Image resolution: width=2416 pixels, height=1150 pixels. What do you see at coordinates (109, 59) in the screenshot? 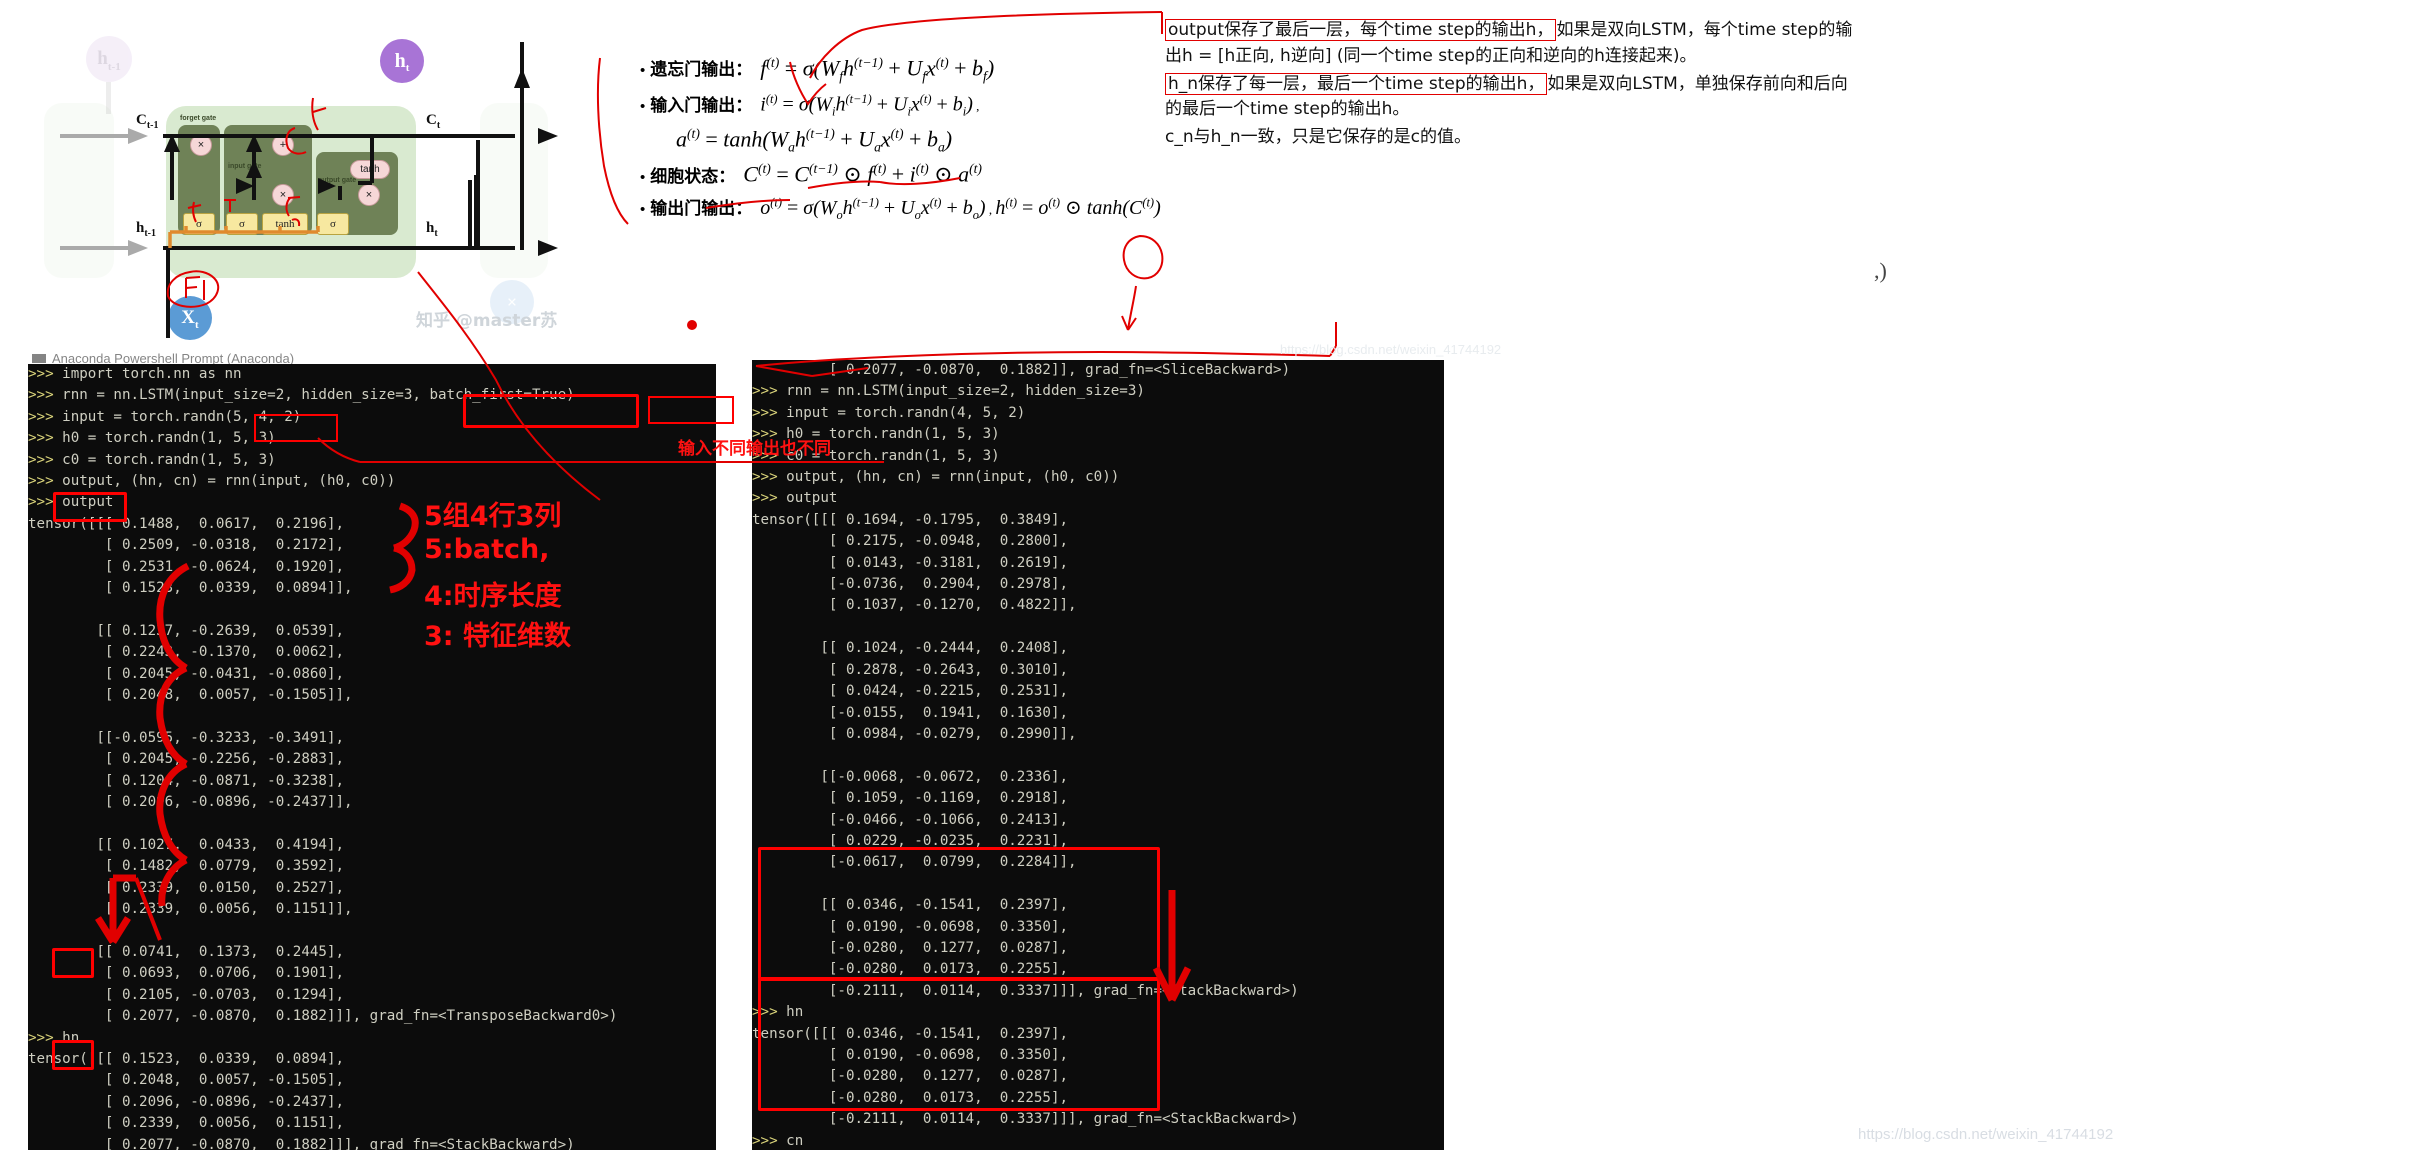
I see `h-prev-ghost-node: h t-1` at bounding box center [109, 59].